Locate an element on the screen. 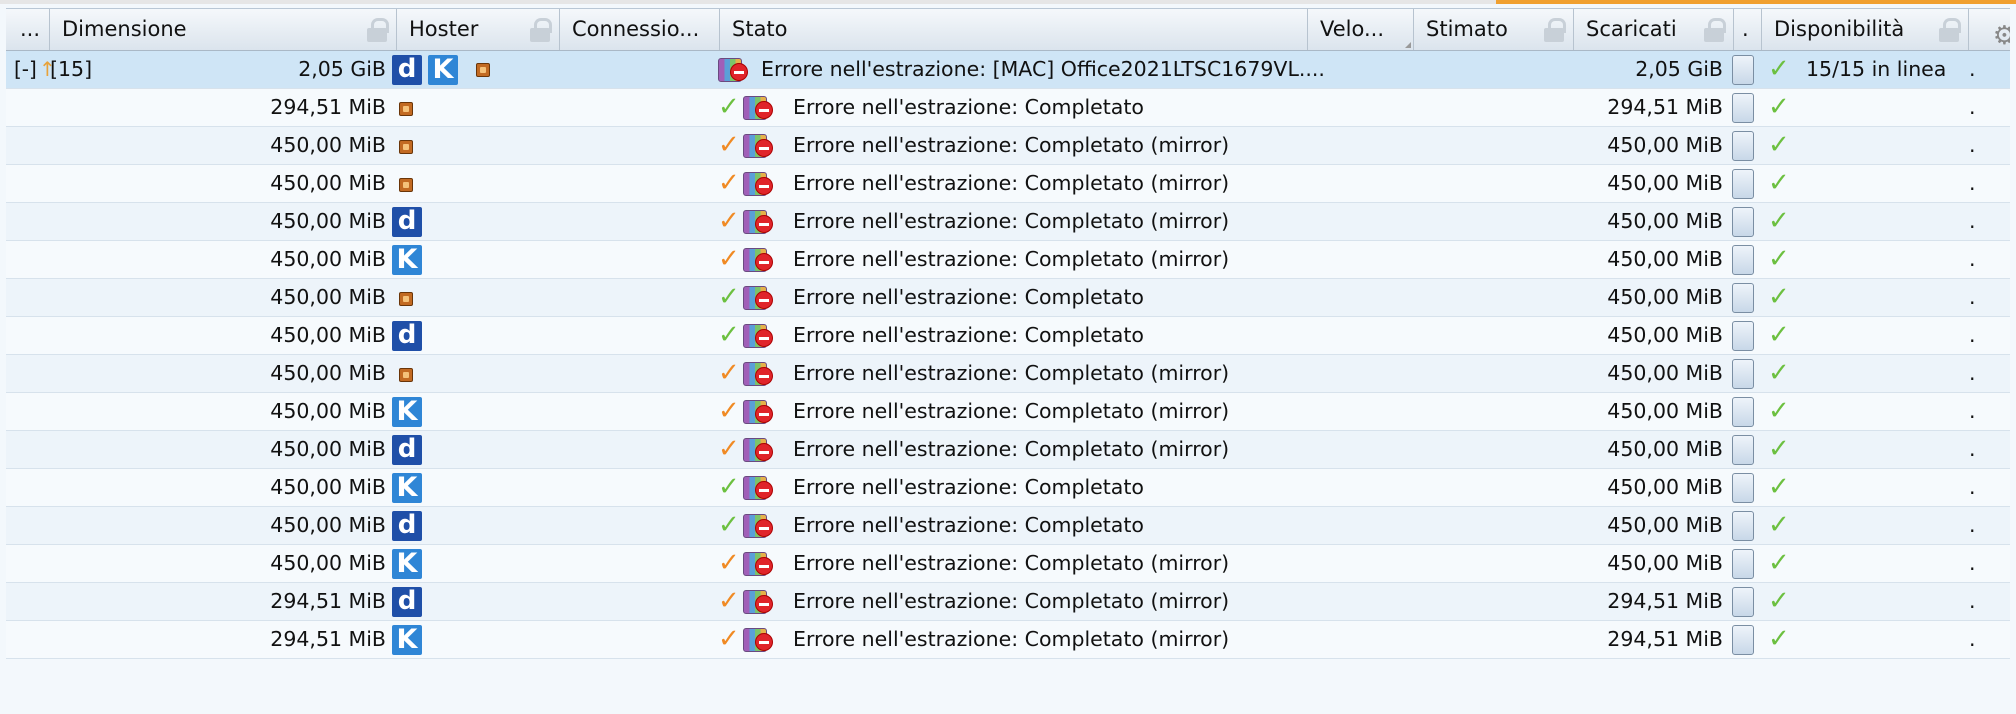 The image size is (2016, 714). package-availability: 15/15 in linea is located at coordinates (1876, 69).